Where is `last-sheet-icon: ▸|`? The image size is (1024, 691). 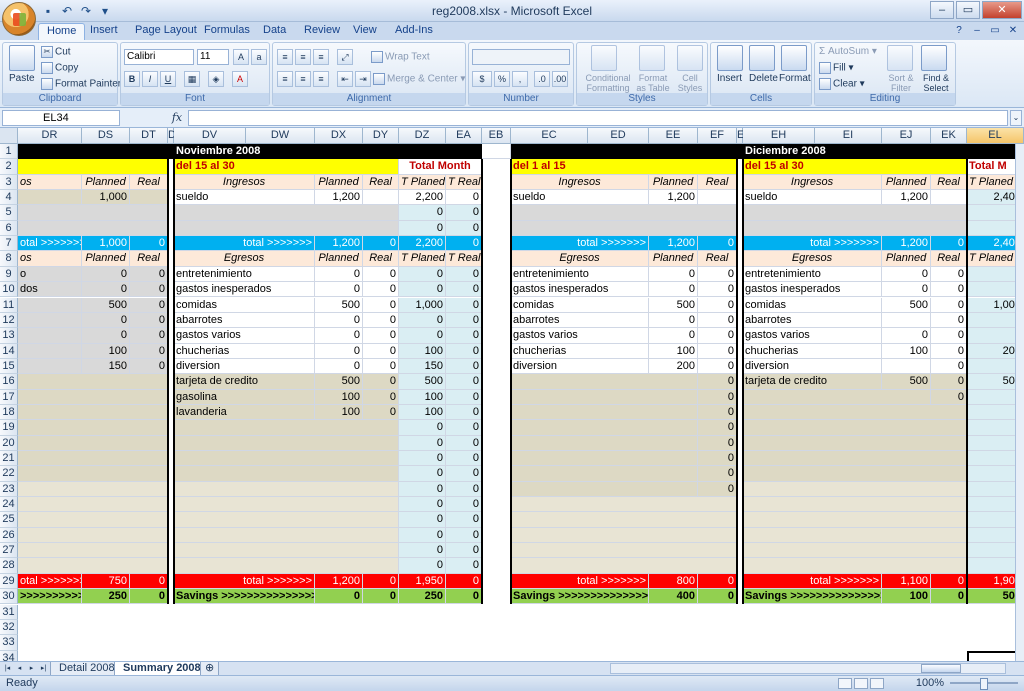 last-sheet-icon: ▸| is located at coordinates (43, 668).